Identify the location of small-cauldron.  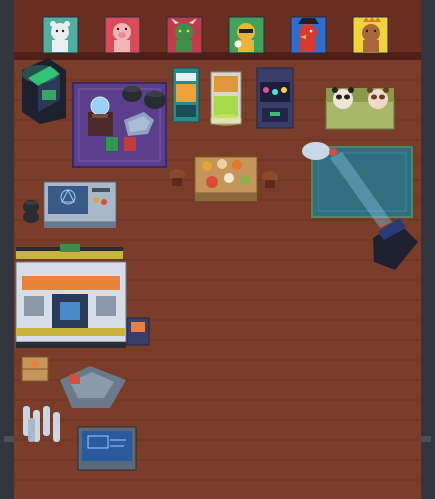
(31, 211).